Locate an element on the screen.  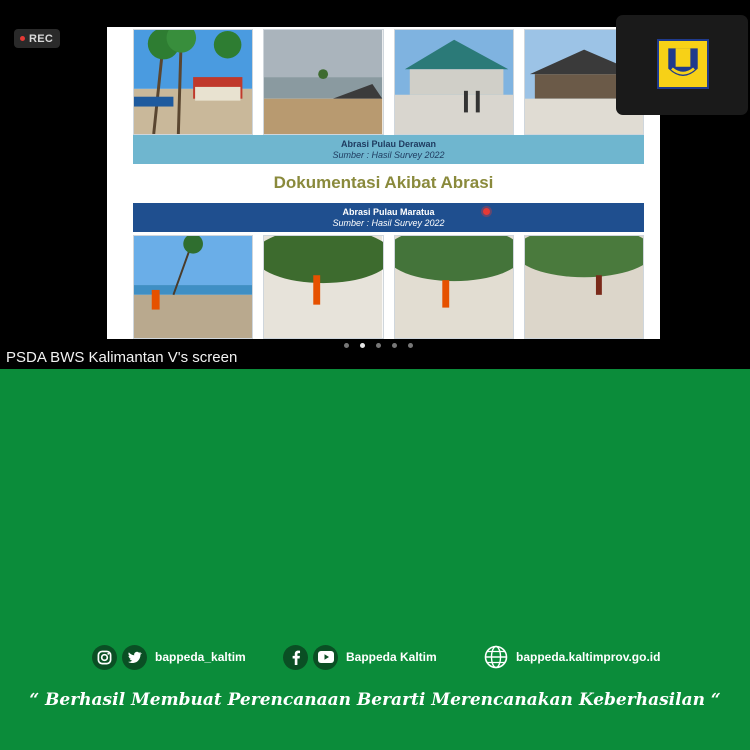
instagram-twitter-group: bappeda_kaltim is located at coordinates (169, 657).